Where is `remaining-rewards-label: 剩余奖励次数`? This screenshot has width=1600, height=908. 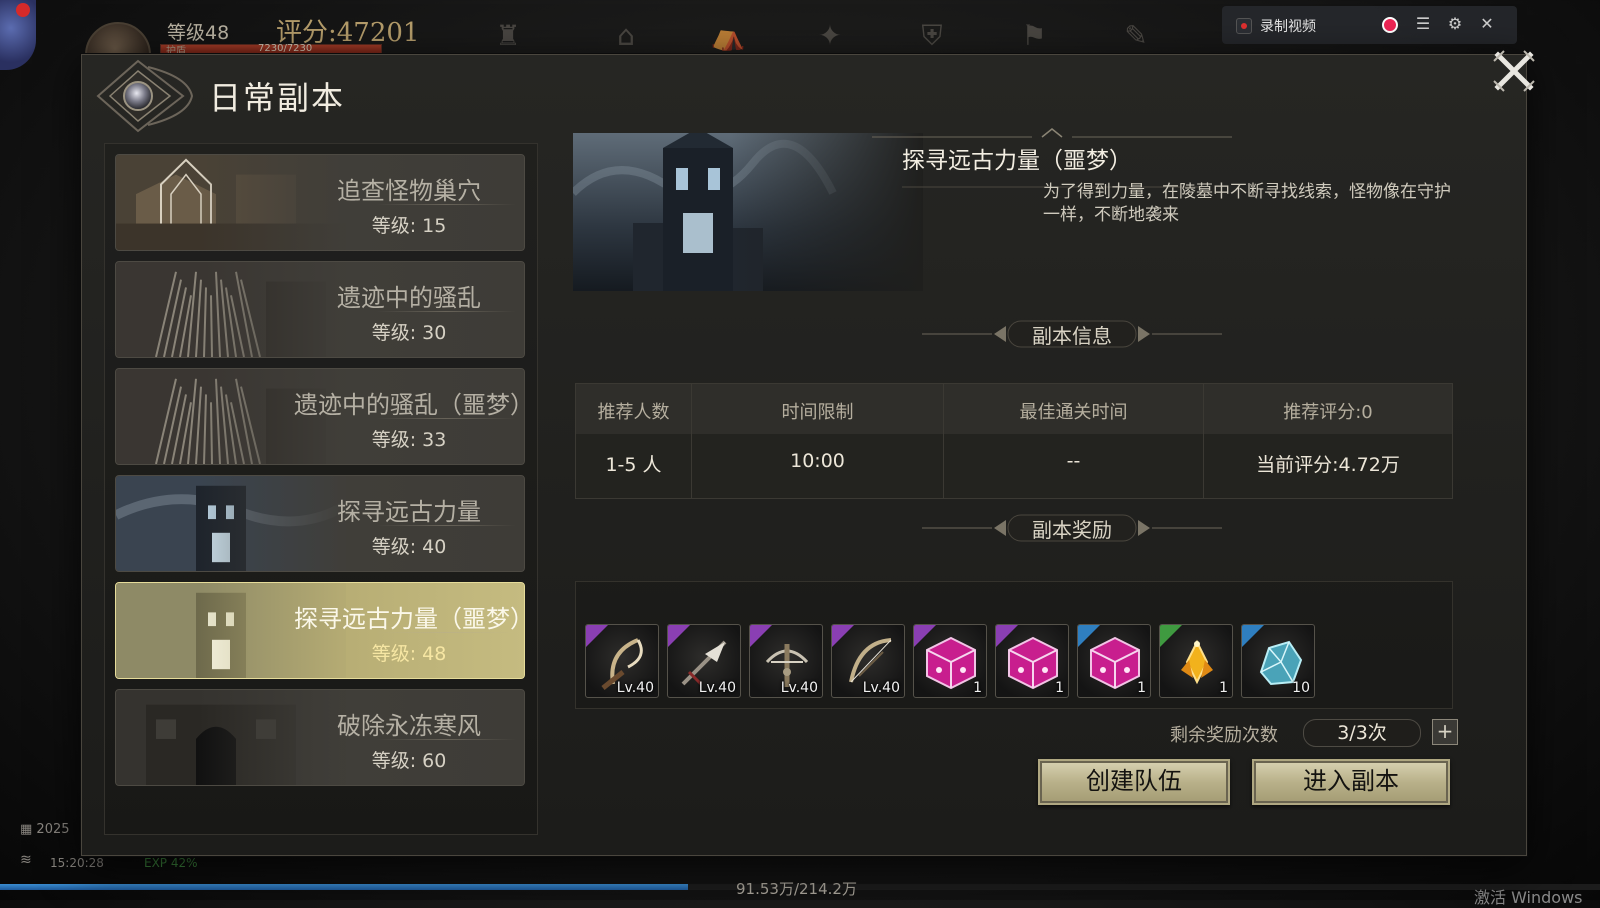 remaining-rewards-label: 剩余奖励次数 is located at coordinates (1224, 735).